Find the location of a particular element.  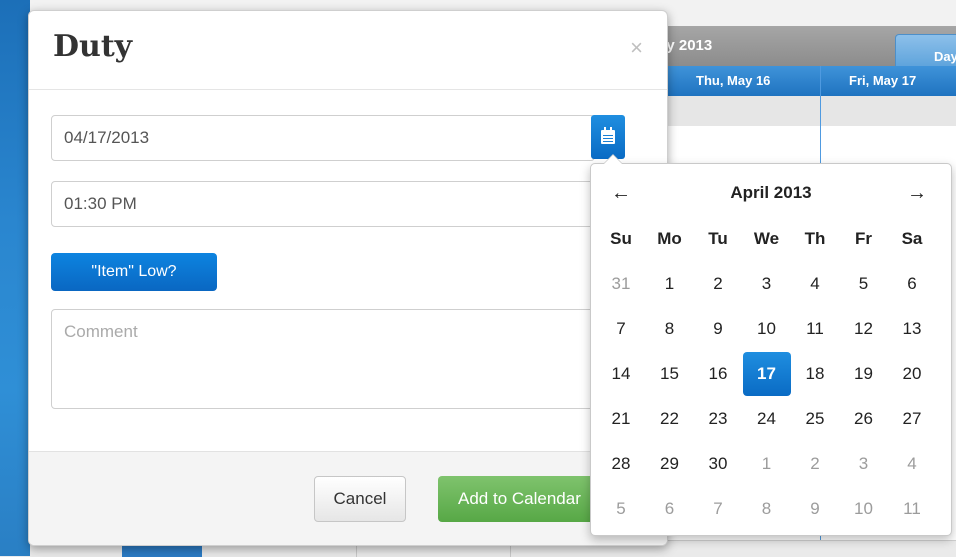

calendar-day: 25 is located at coordinates (815, 419).